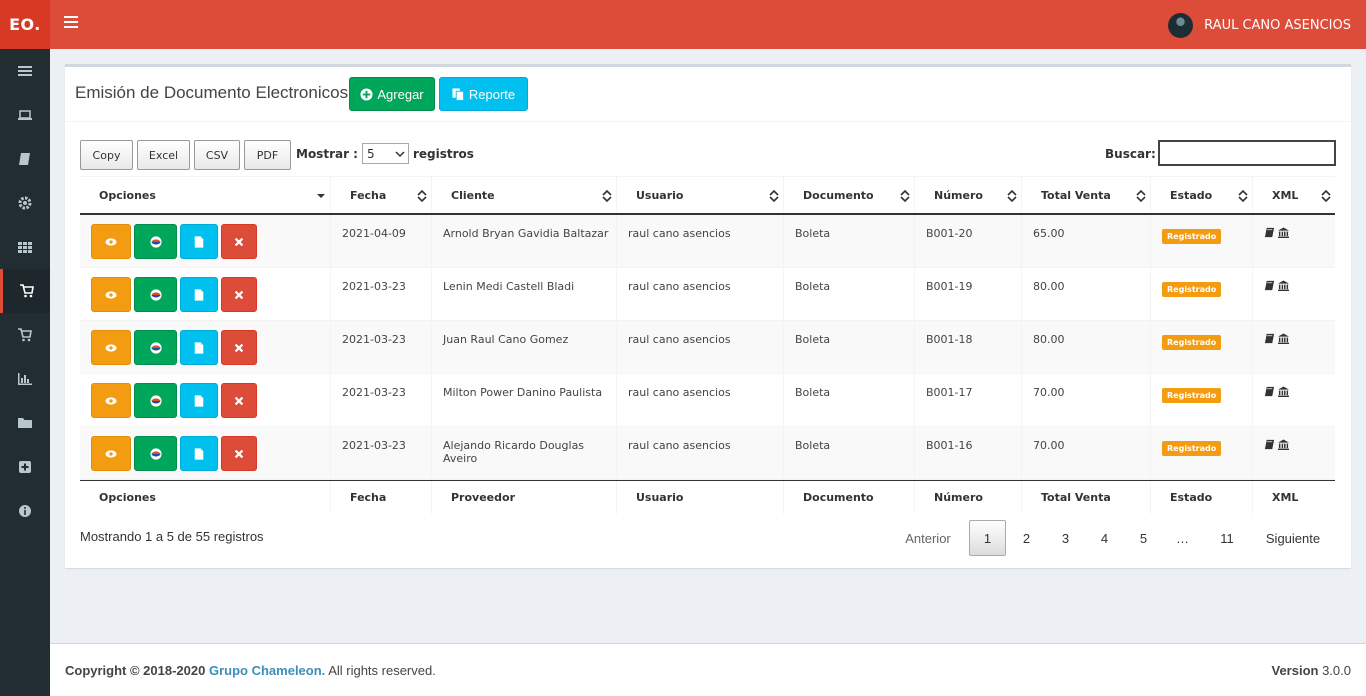 Image resolution: width=1366 pixels, height=696 pixels. I want to click on eye-icon, so click(111, 347).